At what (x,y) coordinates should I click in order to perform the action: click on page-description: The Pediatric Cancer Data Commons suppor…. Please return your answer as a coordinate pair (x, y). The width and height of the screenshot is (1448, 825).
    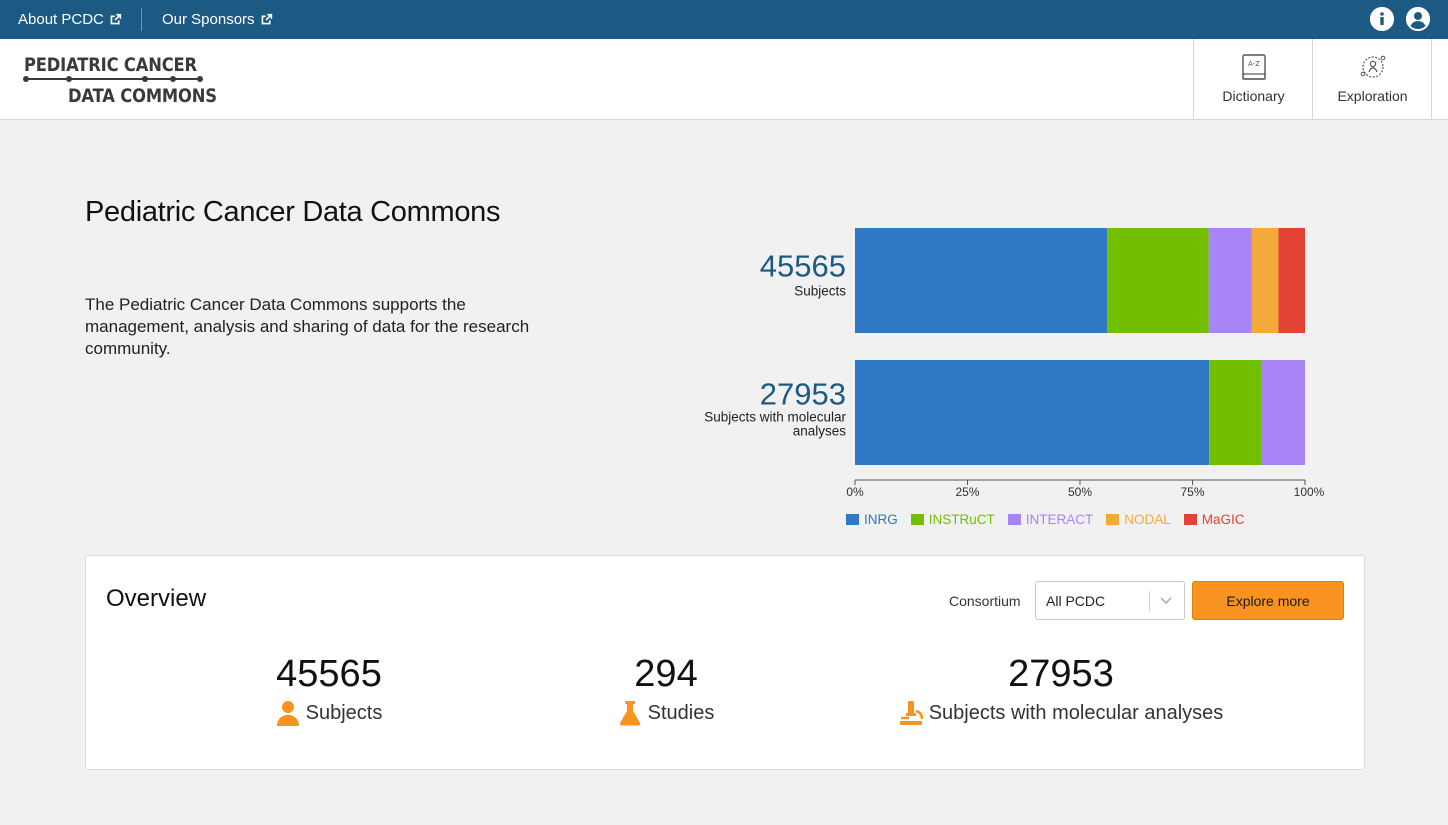
    Looking at the image, I should click on (307, 326).